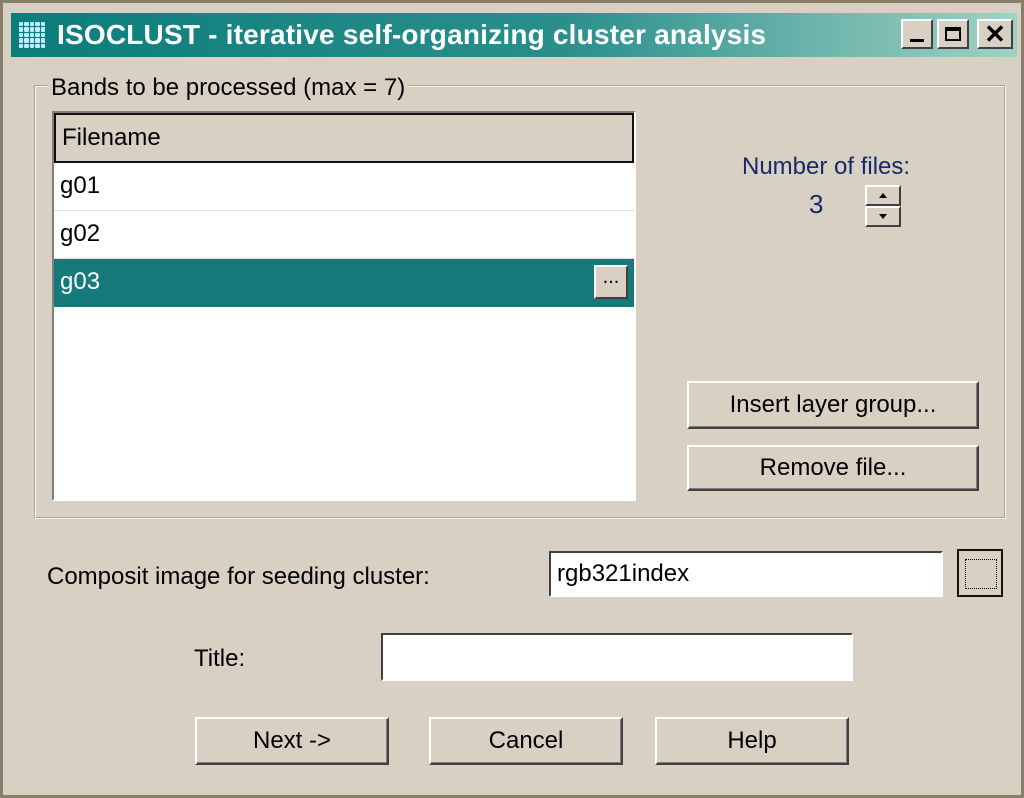 The height and width of the screenshot is (798, 1024). Describe the element at coordinates (526, 741) in the screenshot. I see `cancel-button: Cancel` at that location.